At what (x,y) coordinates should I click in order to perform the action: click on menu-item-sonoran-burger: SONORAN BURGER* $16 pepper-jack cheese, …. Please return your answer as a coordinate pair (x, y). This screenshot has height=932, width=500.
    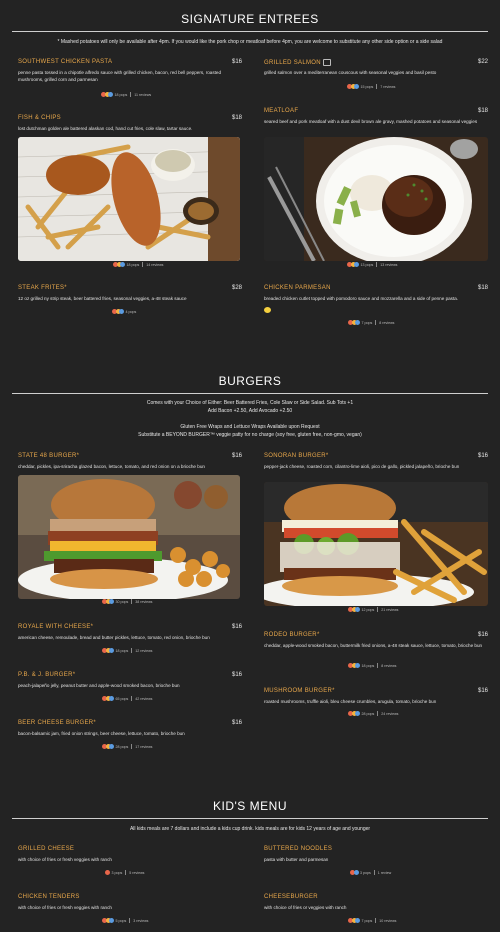
    Looking at the image, I should click on (376, 534).